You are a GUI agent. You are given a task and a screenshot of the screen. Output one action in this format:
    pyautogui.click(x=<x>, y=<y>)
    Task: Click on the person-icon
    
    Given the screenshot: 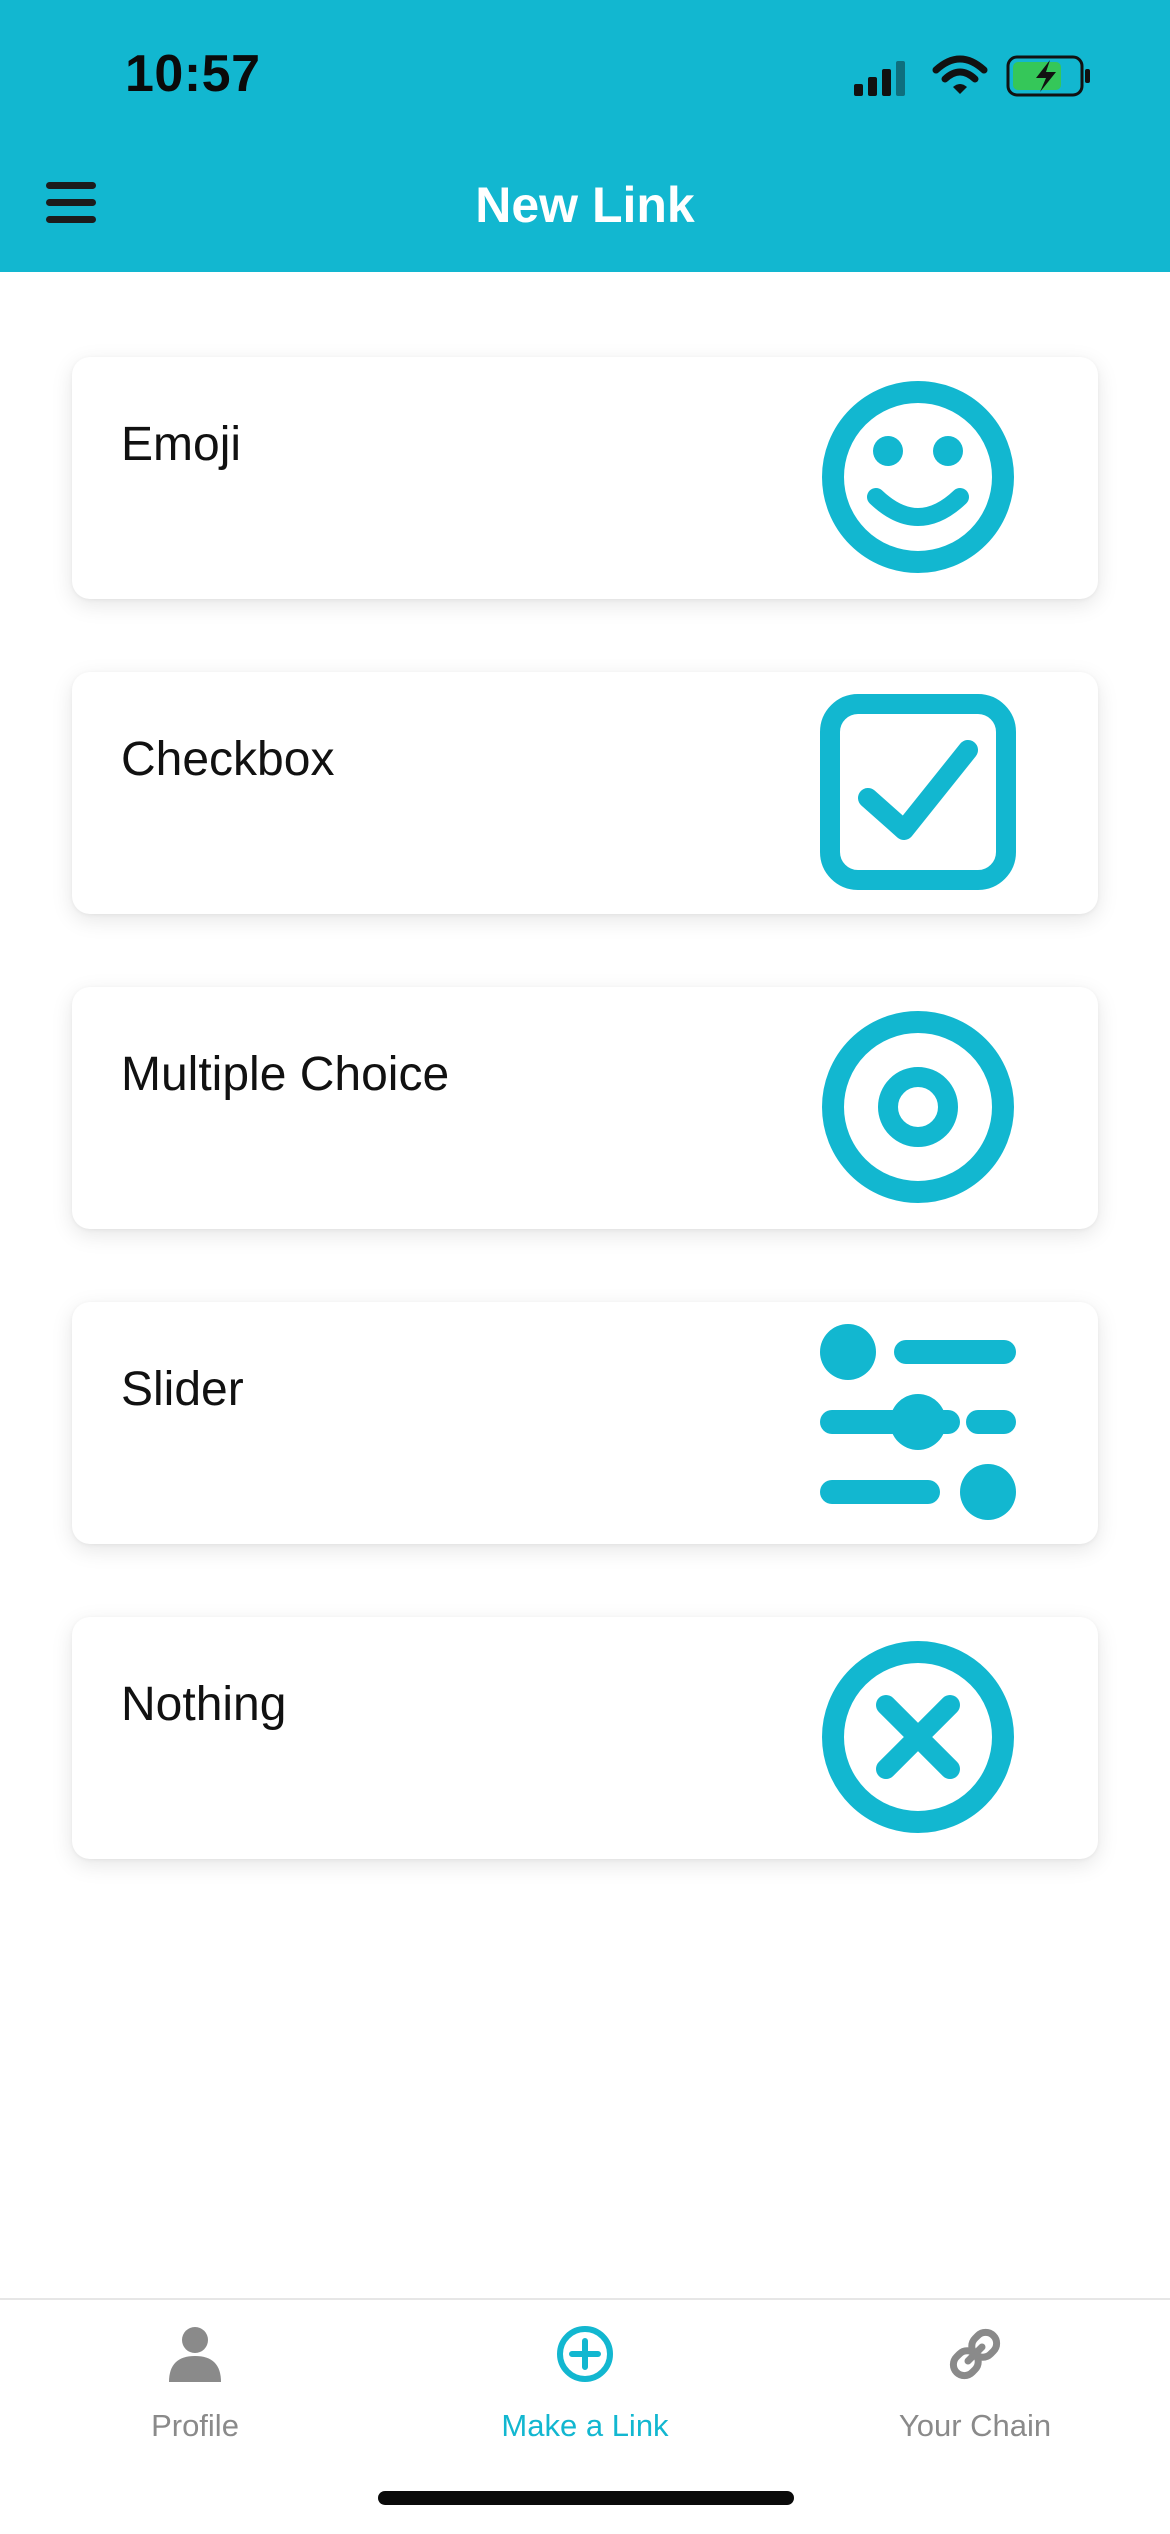 What is the action you would take?
    pyautogui.click(x=195, y=2354)
    